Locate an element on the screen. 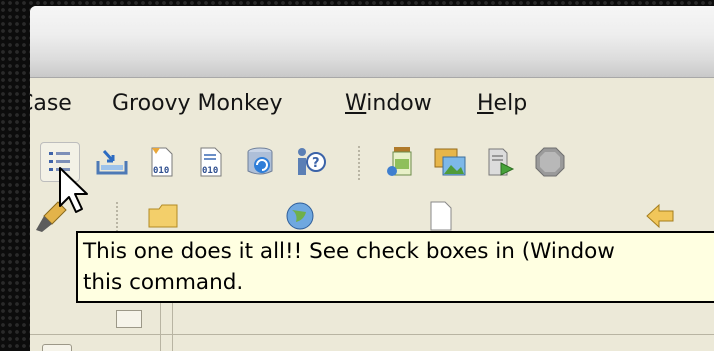 Image resolution: width=714 pixels, height=351 pixels. refresh-database-icon is located at coordinates (260, 161).